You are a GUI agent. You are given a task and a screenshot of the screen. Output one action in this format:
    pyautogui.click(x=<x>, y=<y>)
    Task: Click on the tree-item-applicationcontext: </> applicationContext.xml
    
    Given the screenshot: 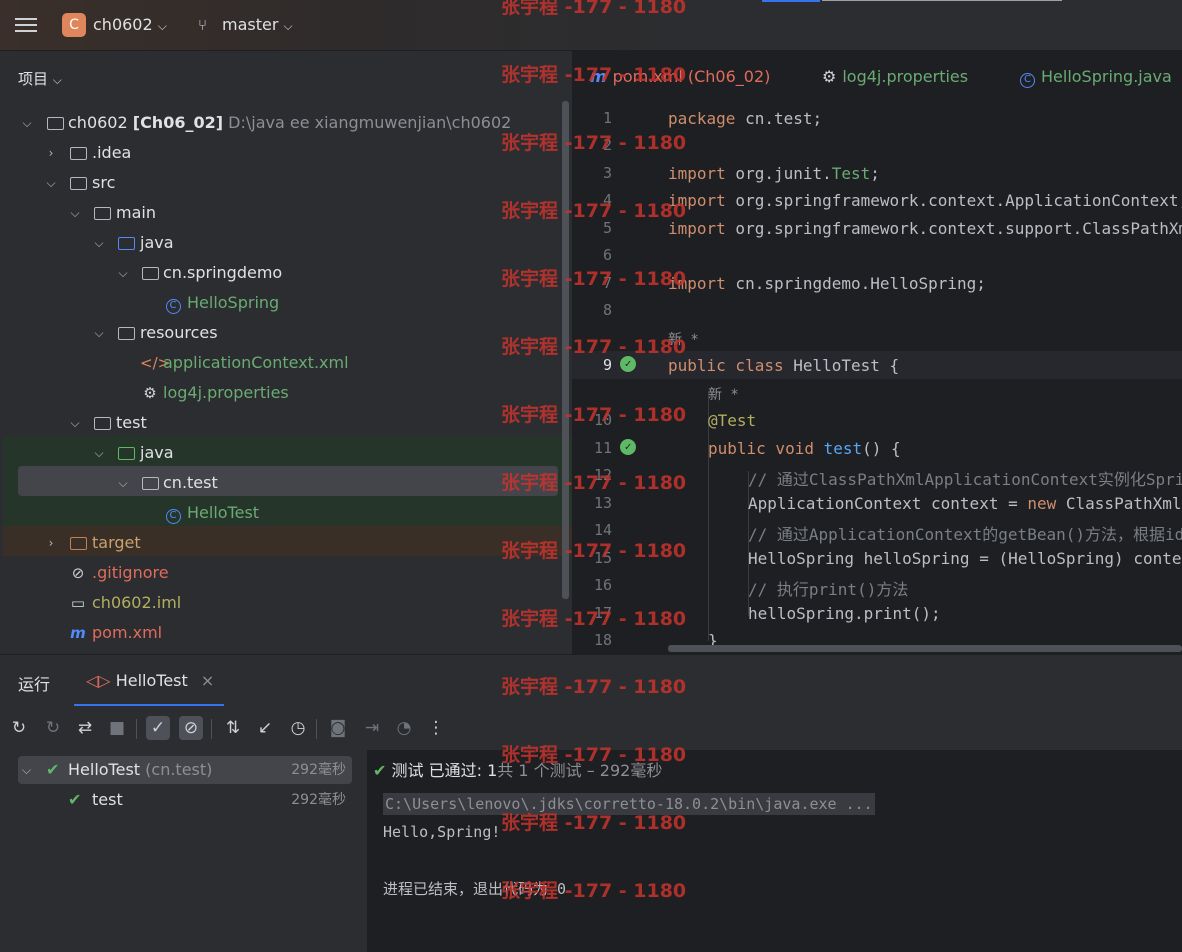 What is the action you would take?
    pyautogui.click(x=286, y=363)
    